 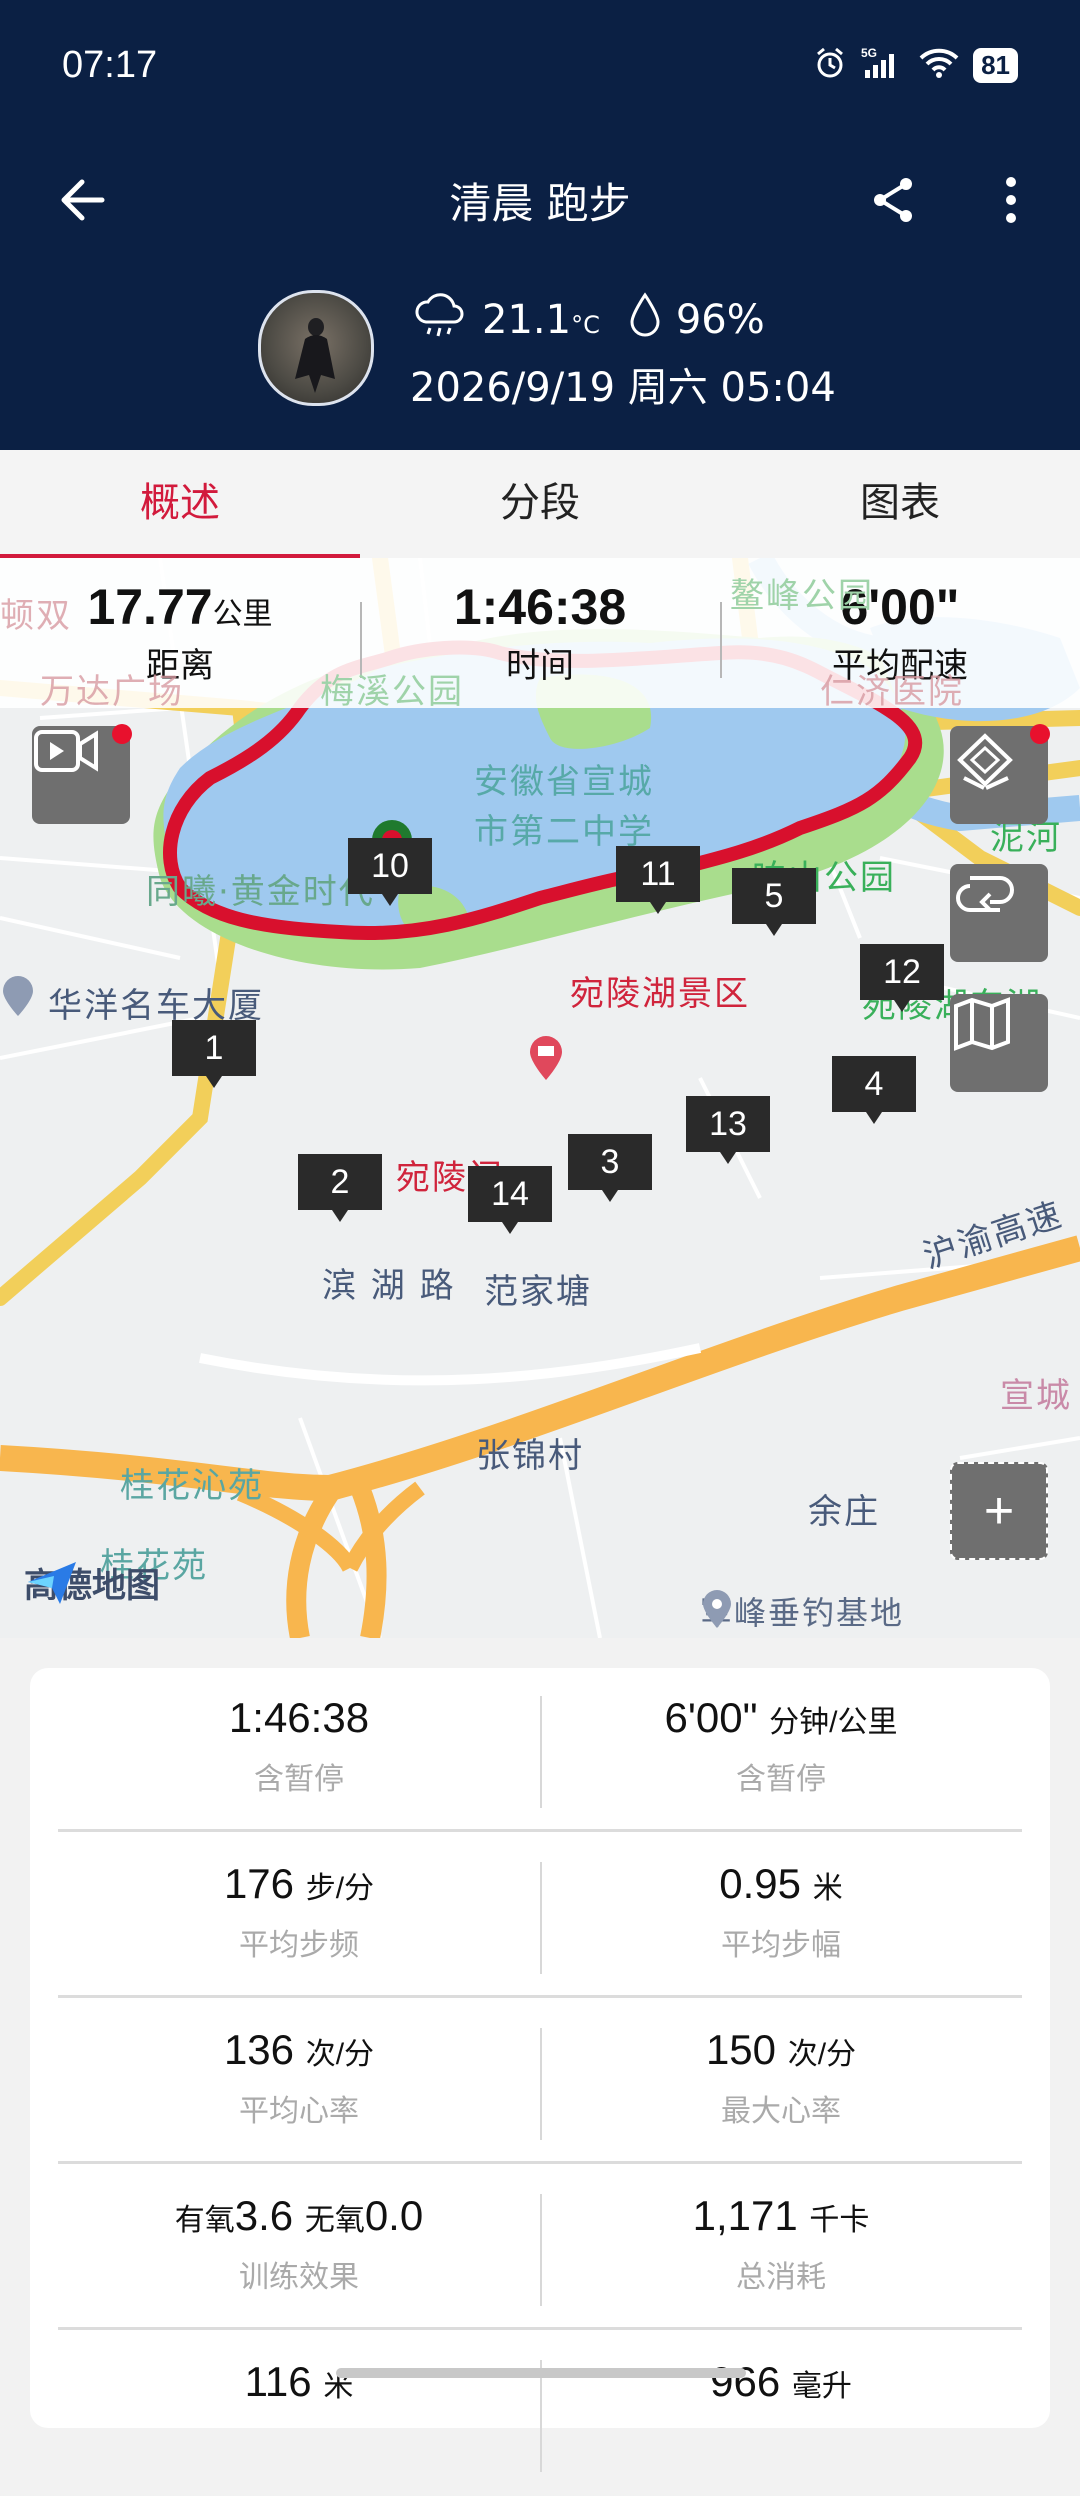 I want to click on stat-sweat-loss: 966 毫升, so click(x=781, y=2414).